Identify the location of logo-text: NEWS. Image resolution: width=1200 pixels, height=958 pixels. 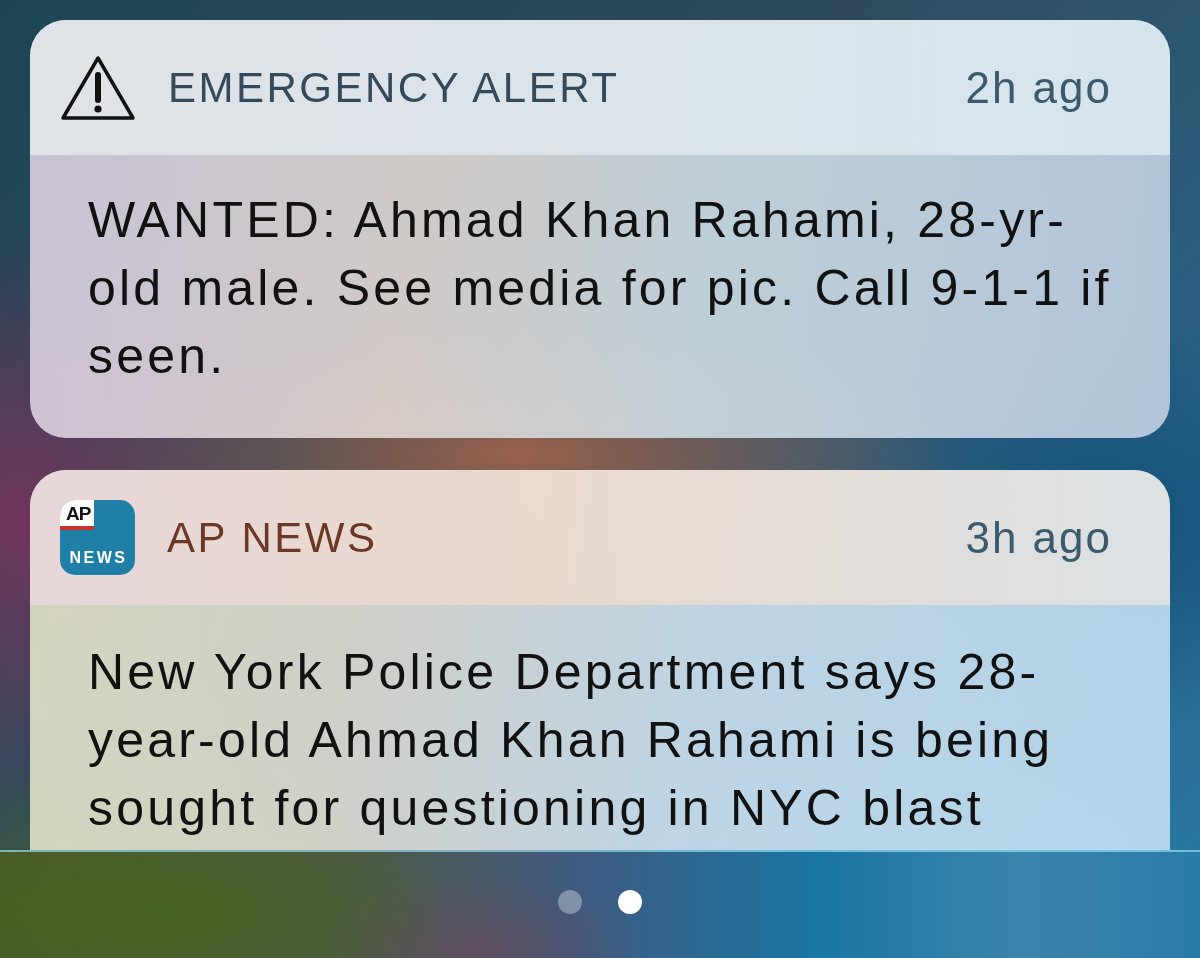
(98, 558).